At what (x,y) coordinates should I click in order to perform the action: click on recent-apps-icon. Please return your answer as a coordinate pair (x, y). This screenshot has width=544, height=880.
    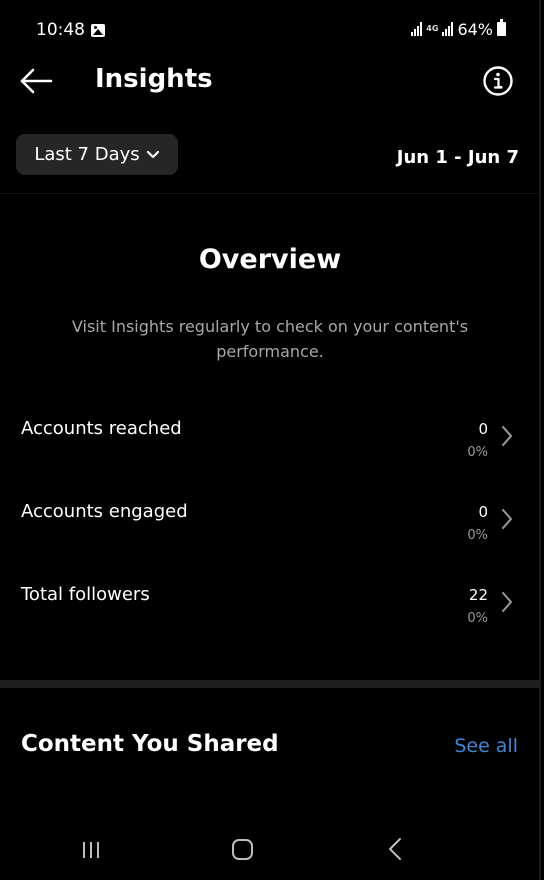
    Looking at the image, I should click on (91, 850).